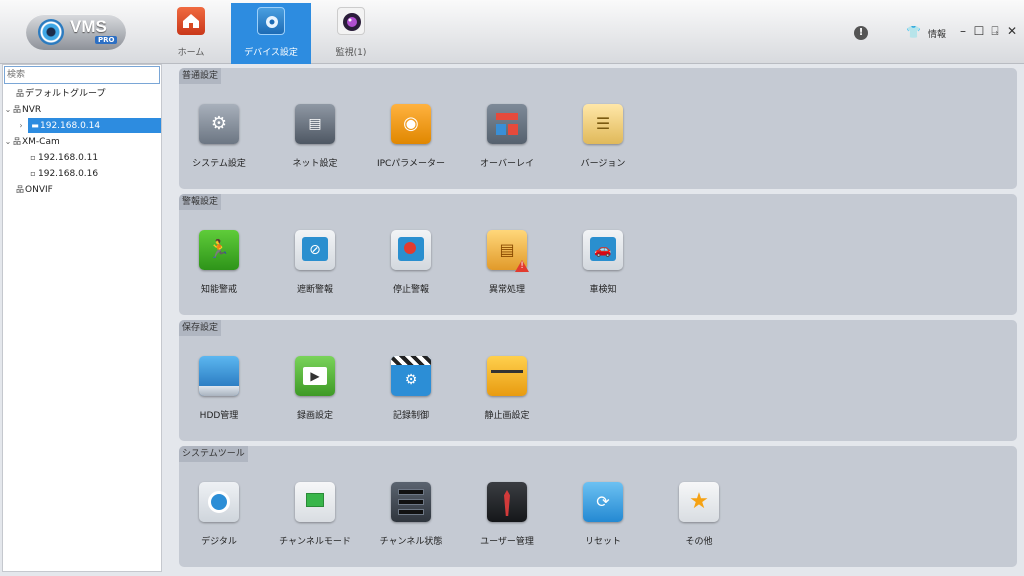 This screenshot has width=1024, height=576. I want to click on record-control-button: ⚙ 記録制御, so click(411, 388).